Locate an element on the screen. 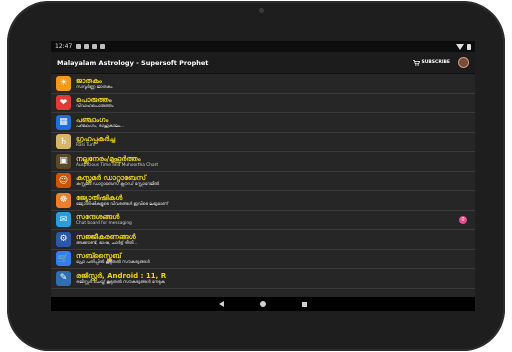 The width and height of the screenshot is (512, 352). menu-item-title: നല്ലനേരം/മുഹൂർത്തം is located at coordinates (108, 158).